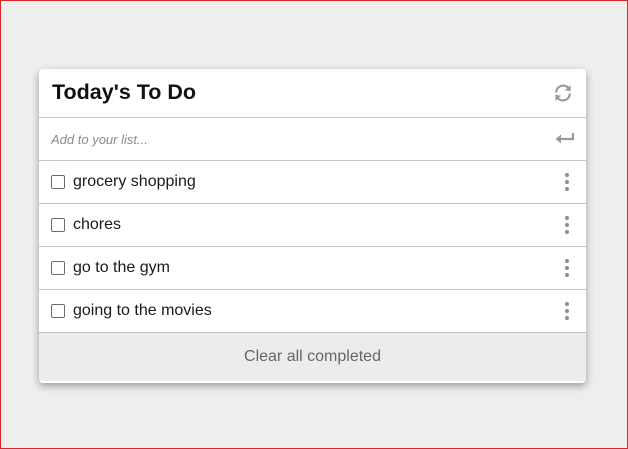 Image resolution: width=628 pixels, height=449 pixels. What do you see at coordinates (312, 311) in the screenshot?
I see `list-item: going to the movies` at bounding box center [312, 311].